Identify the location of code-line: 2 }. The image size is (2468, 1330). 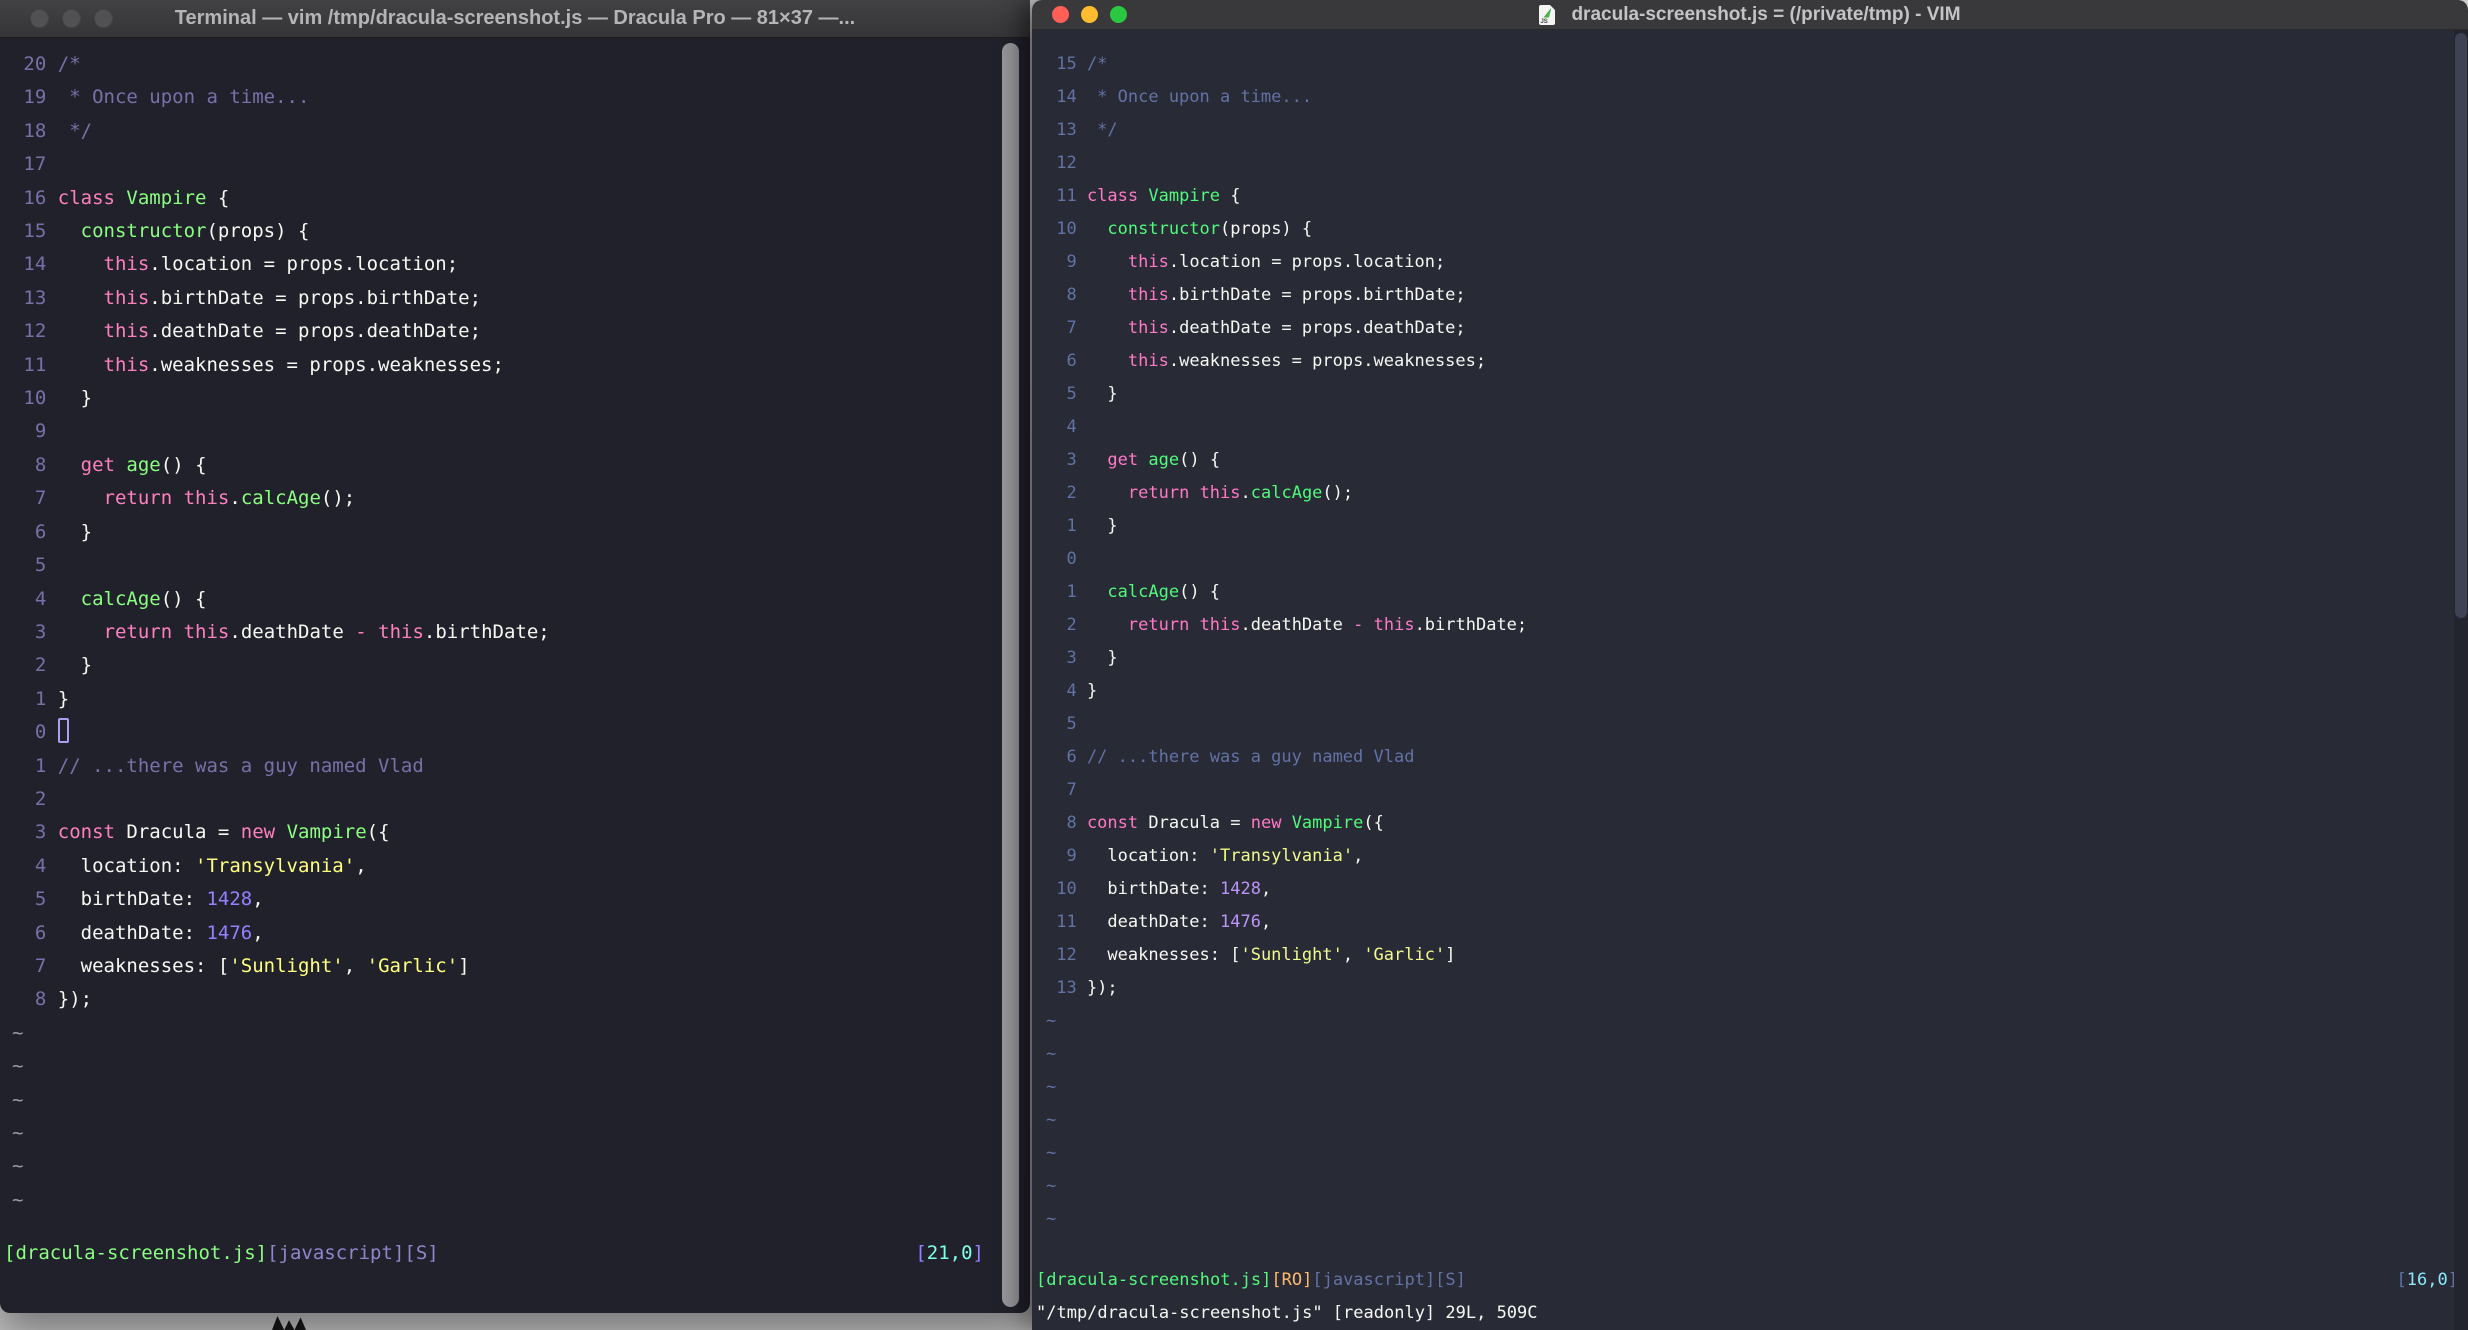
(509, 665).